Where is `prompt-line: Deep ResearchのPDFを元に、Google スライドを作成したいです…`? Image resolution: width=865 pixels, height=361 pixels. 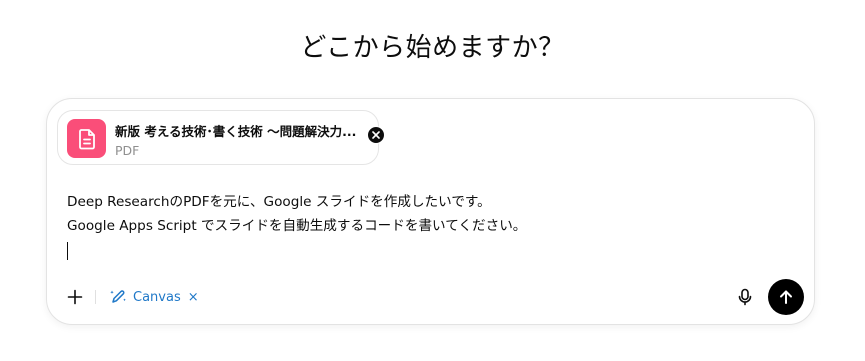 prompt-line: Deep ResearchのPDFを元に、Google スライドを作成したいです… is located at coordinates (279, 202).